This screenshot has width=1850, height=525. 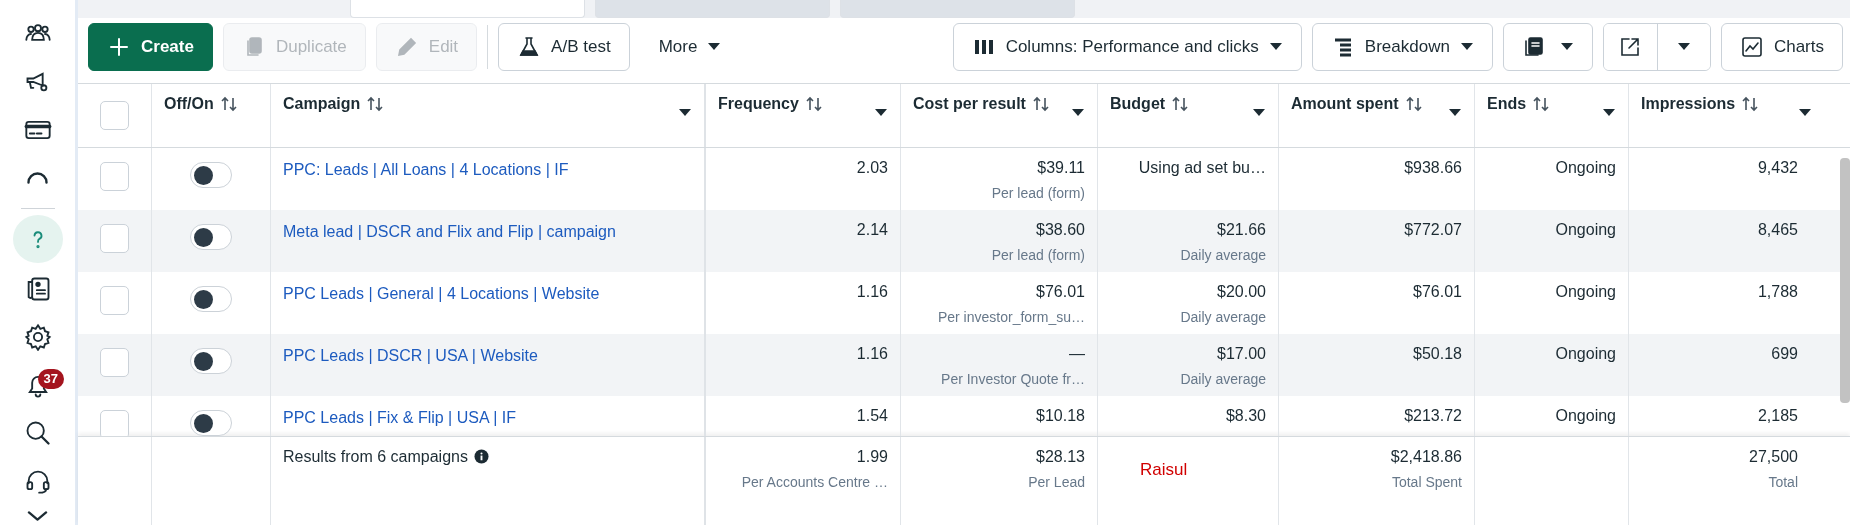 What do you see at coordinates (1060, 416) in the screenshot?
I see `cell-value: $10.18` at bounding box center [1060, 416].